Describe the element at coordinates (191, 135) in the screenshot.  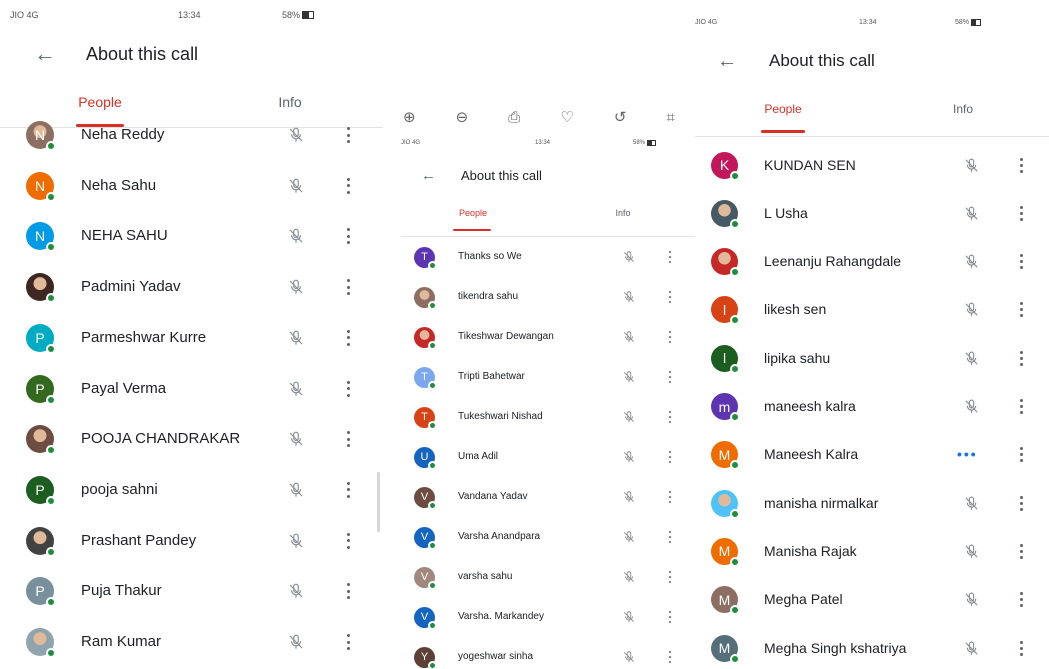
I see `participant-row: N Neha Reddy` at that location.